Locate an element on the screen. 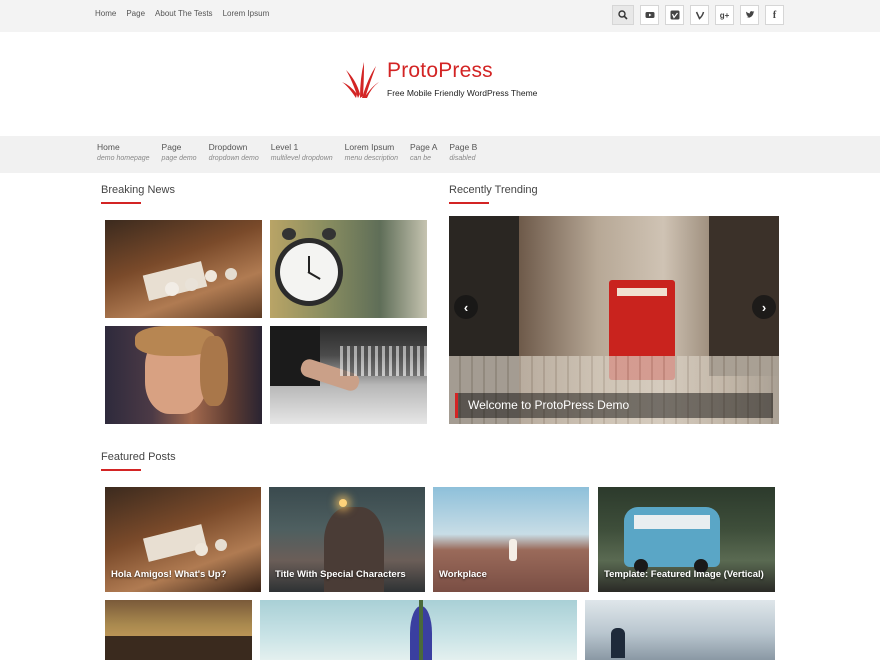 The width and height of the screenshot is (880, 660). site-tagline: Free Mobile Friendly WordPress Theme is located at coordinates (462, 93).